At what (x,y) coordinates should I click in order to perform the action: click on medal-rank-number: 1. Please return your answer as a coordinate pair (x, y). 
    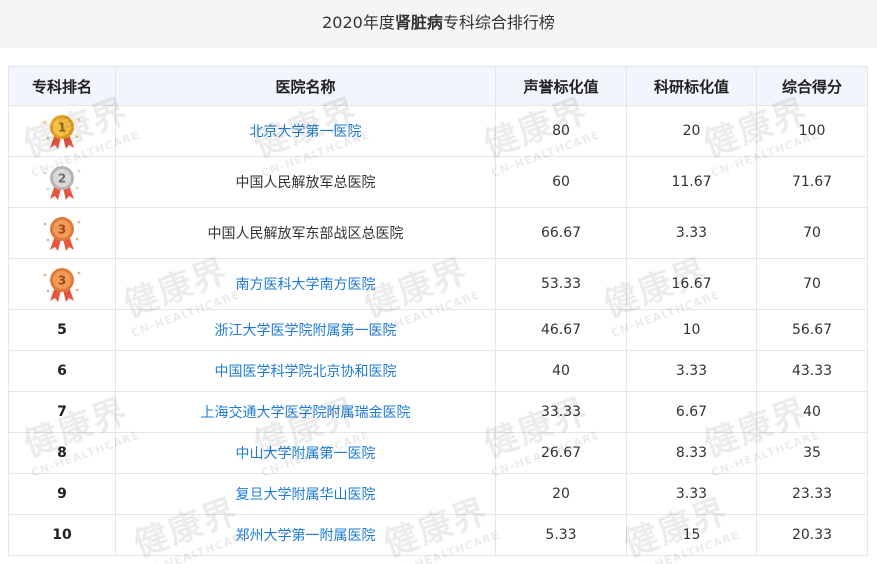
    Looking at the image, I should click on (62, 128).